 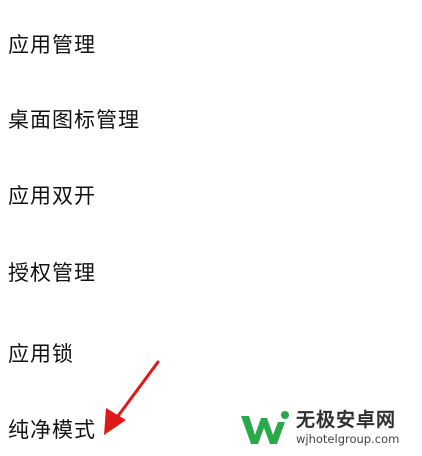 What do you see at coordinates (348, 439) in the screenshot?
I see `watermark-url: wjhotelgroup.com` at bounding box center [348, 439].